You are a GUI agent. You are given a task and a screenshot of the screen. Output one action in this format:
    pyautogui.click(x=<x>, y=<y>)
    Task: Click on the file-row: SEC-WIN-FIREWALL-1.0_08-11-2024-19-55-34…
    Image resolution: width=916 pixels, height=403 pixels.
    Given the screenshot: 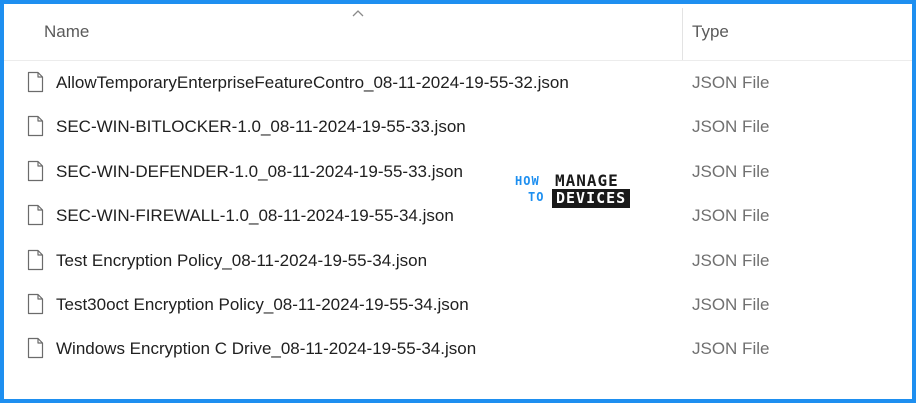 What is the action you would take?
    pyautogui.click(x=458, y=215)
    